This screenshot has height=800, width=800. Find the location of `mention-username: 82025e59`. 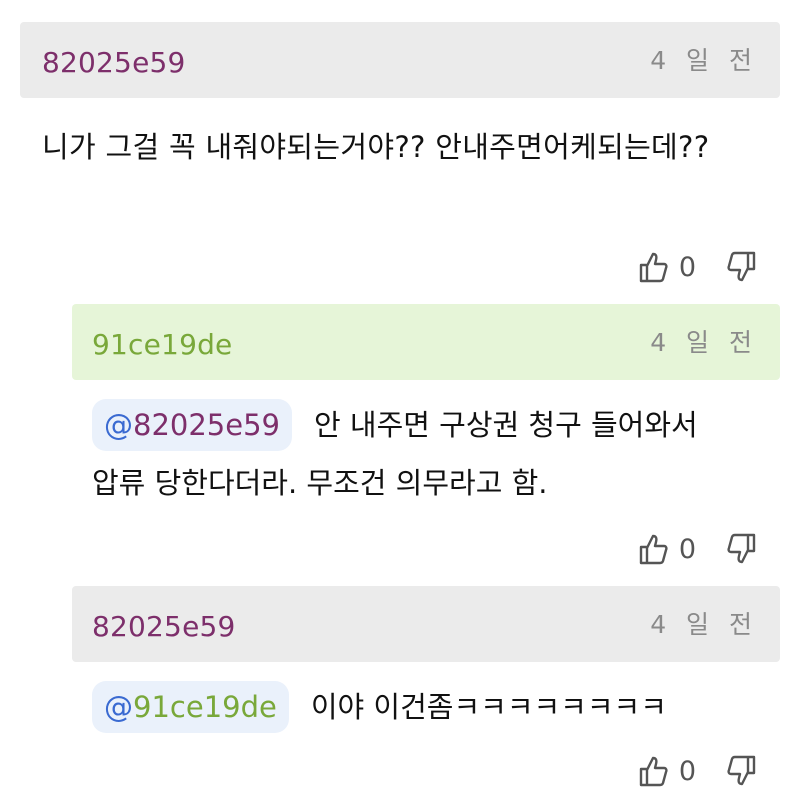

mention-username: 82025e59 is located at coordinates (206, 425).